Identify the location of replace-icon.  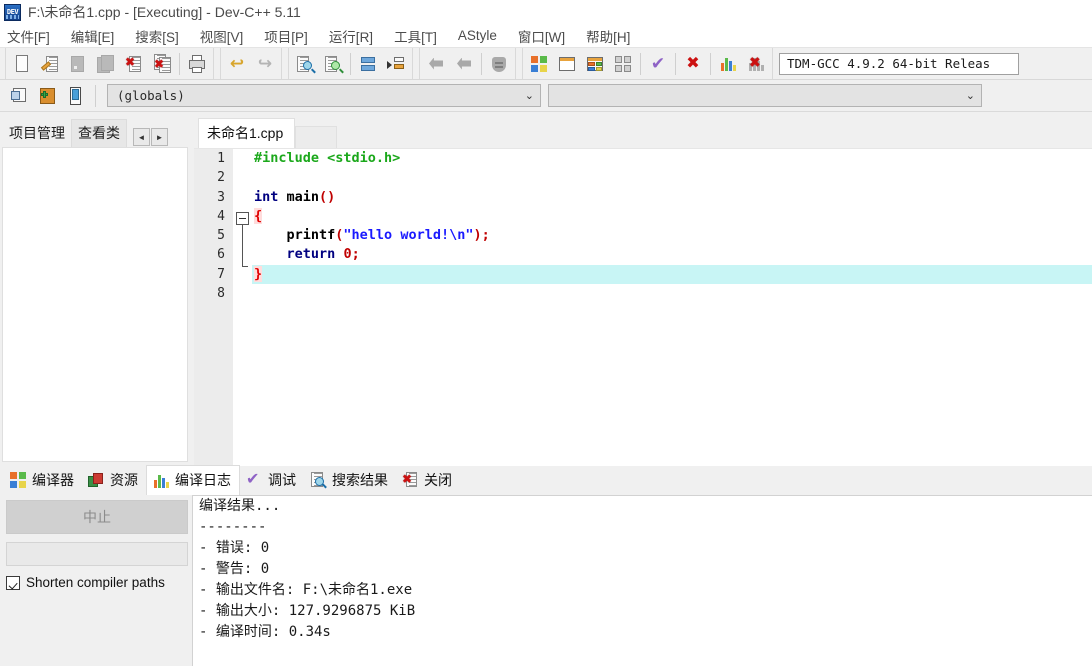
(333, 64).